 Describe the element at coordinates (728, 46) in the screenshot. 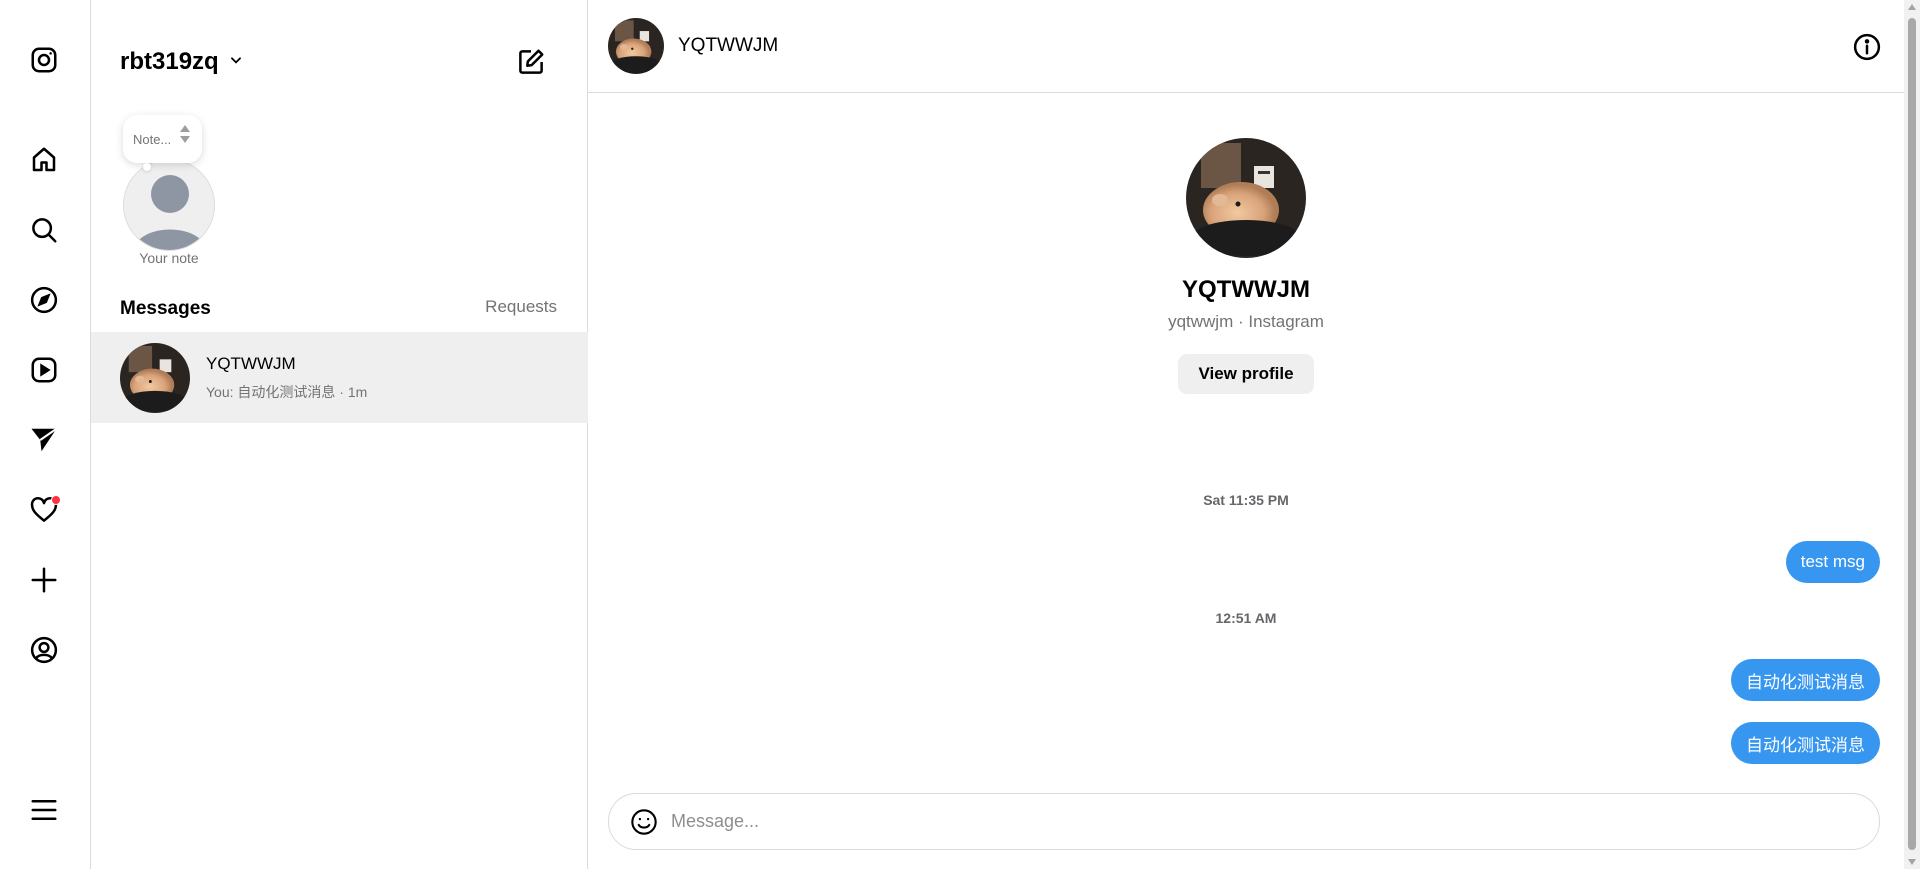

I see `conversation-title: YQTWWJM` at that location.